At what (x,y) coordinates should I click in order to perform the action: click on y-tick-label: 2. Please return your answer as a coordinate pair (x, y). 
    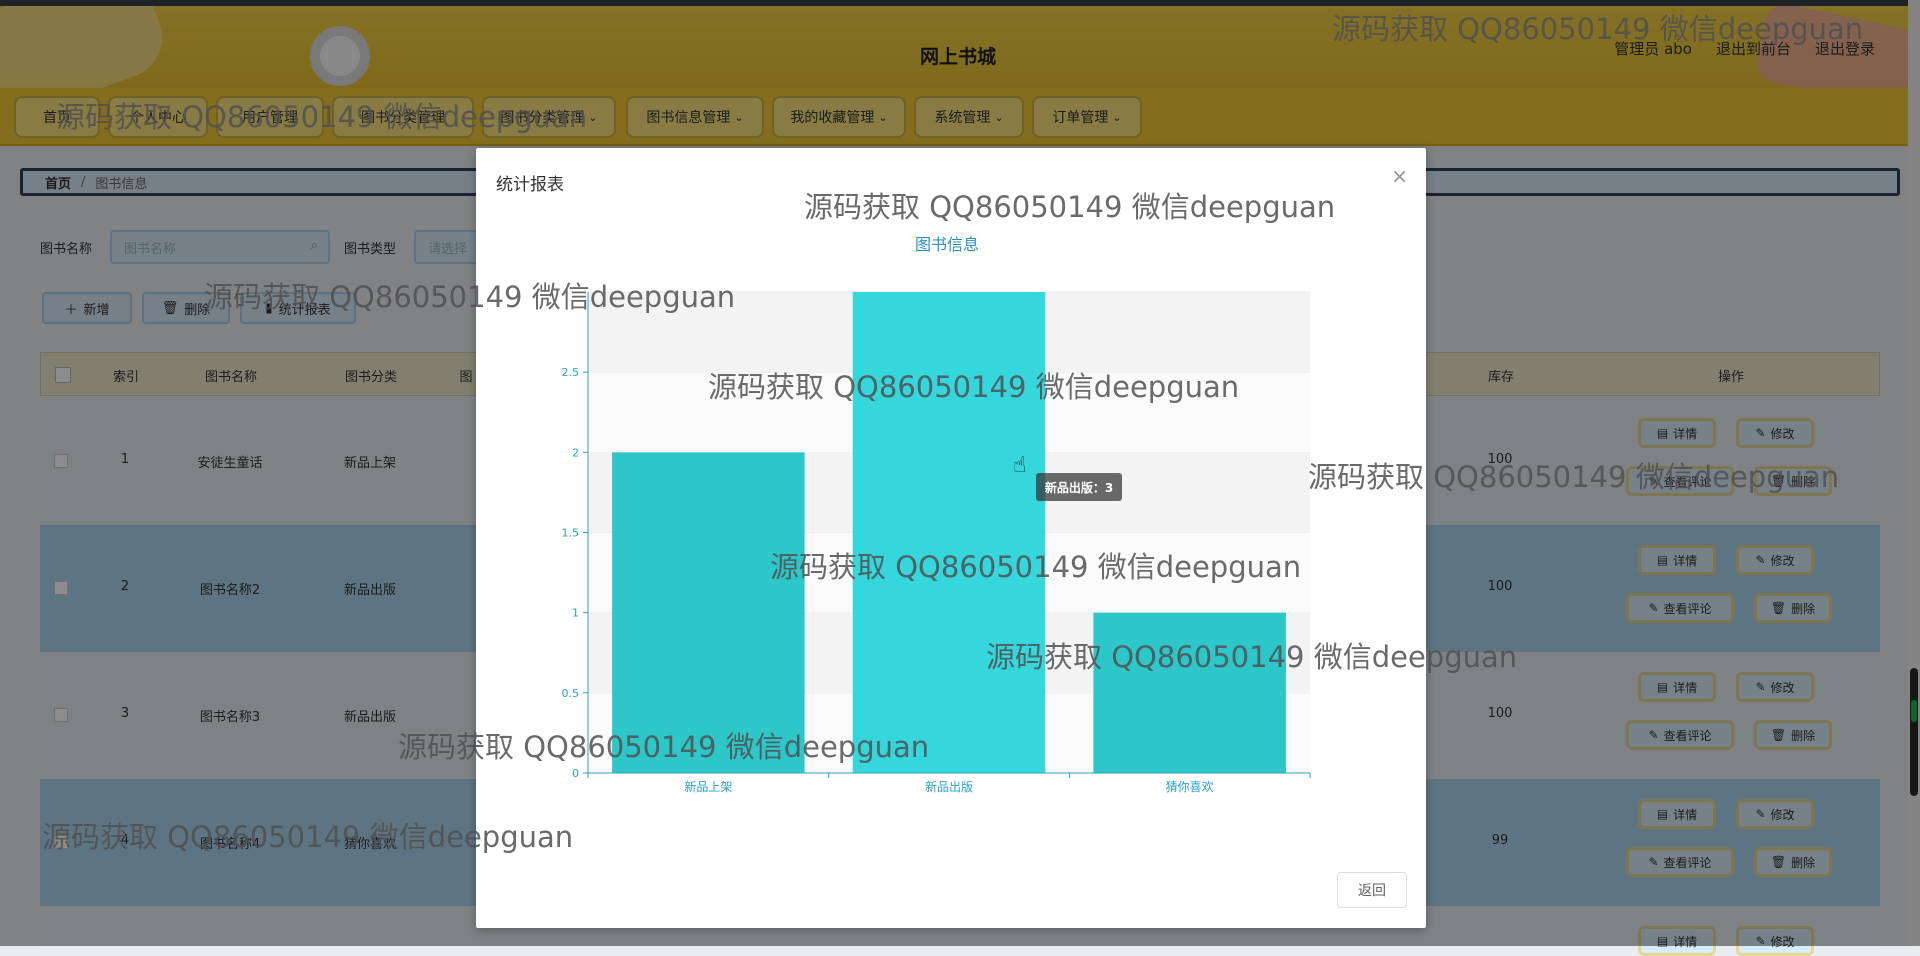
    Looking at the image, I should click on (575, 452).